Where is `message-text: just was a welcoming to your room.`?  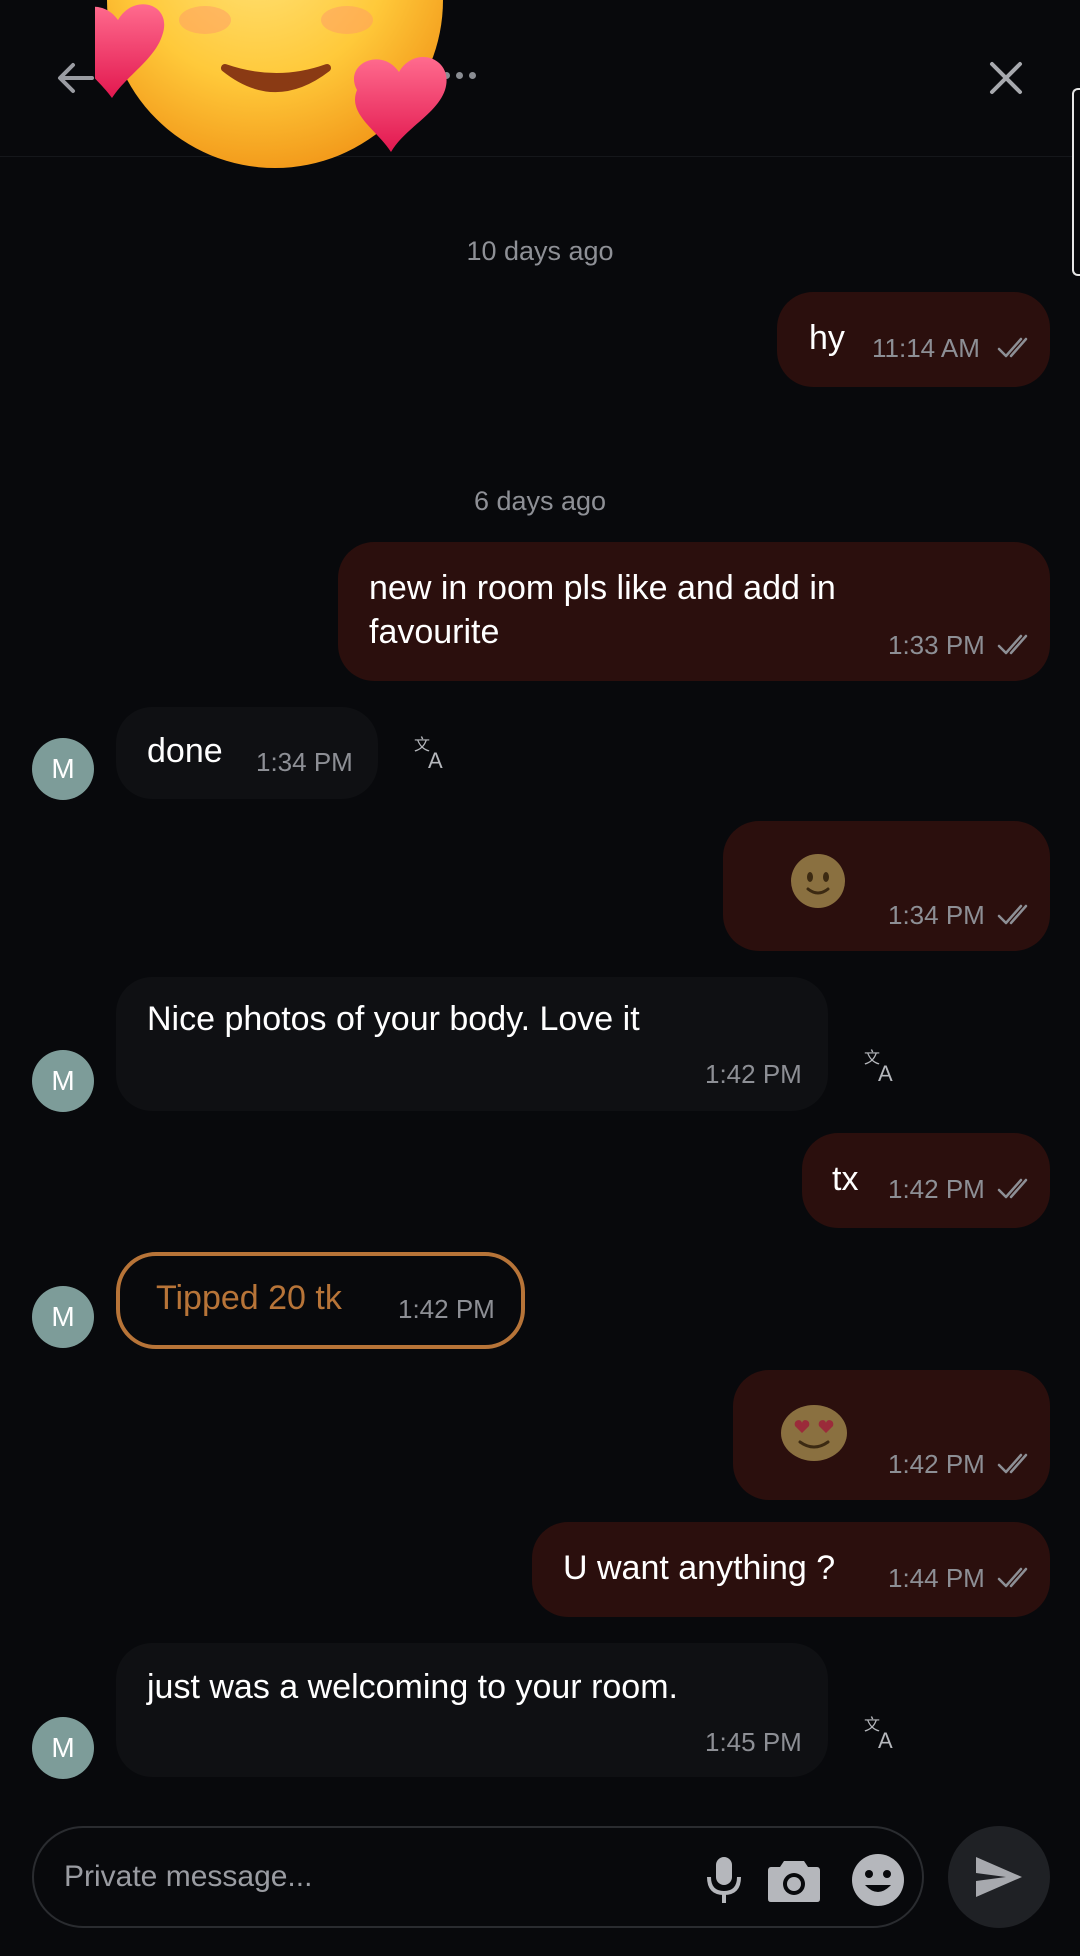 message-text: just was a welcoming to your room. is located at coordinates (412, 1687).